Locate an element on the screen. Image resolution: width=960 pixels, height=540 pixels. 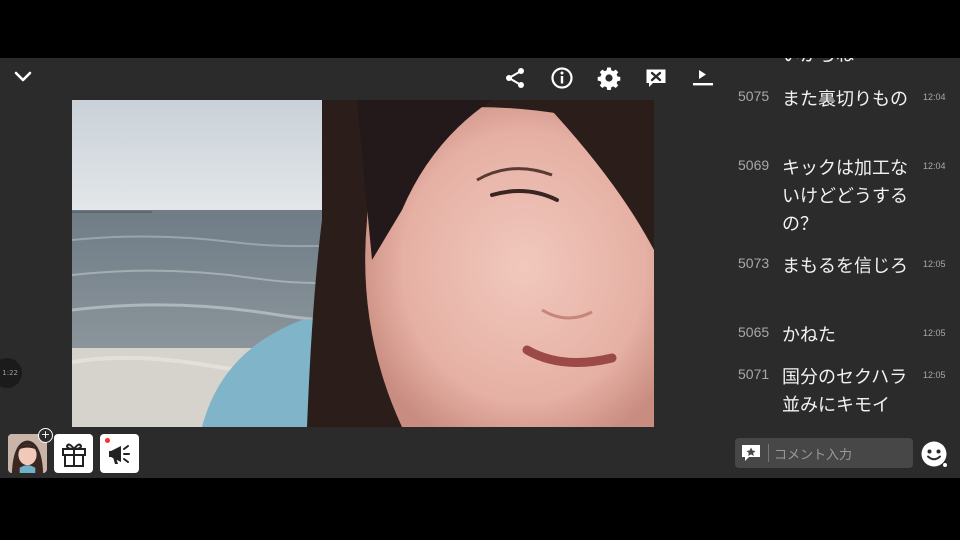
share-icon is located at coordinates (515, 78).